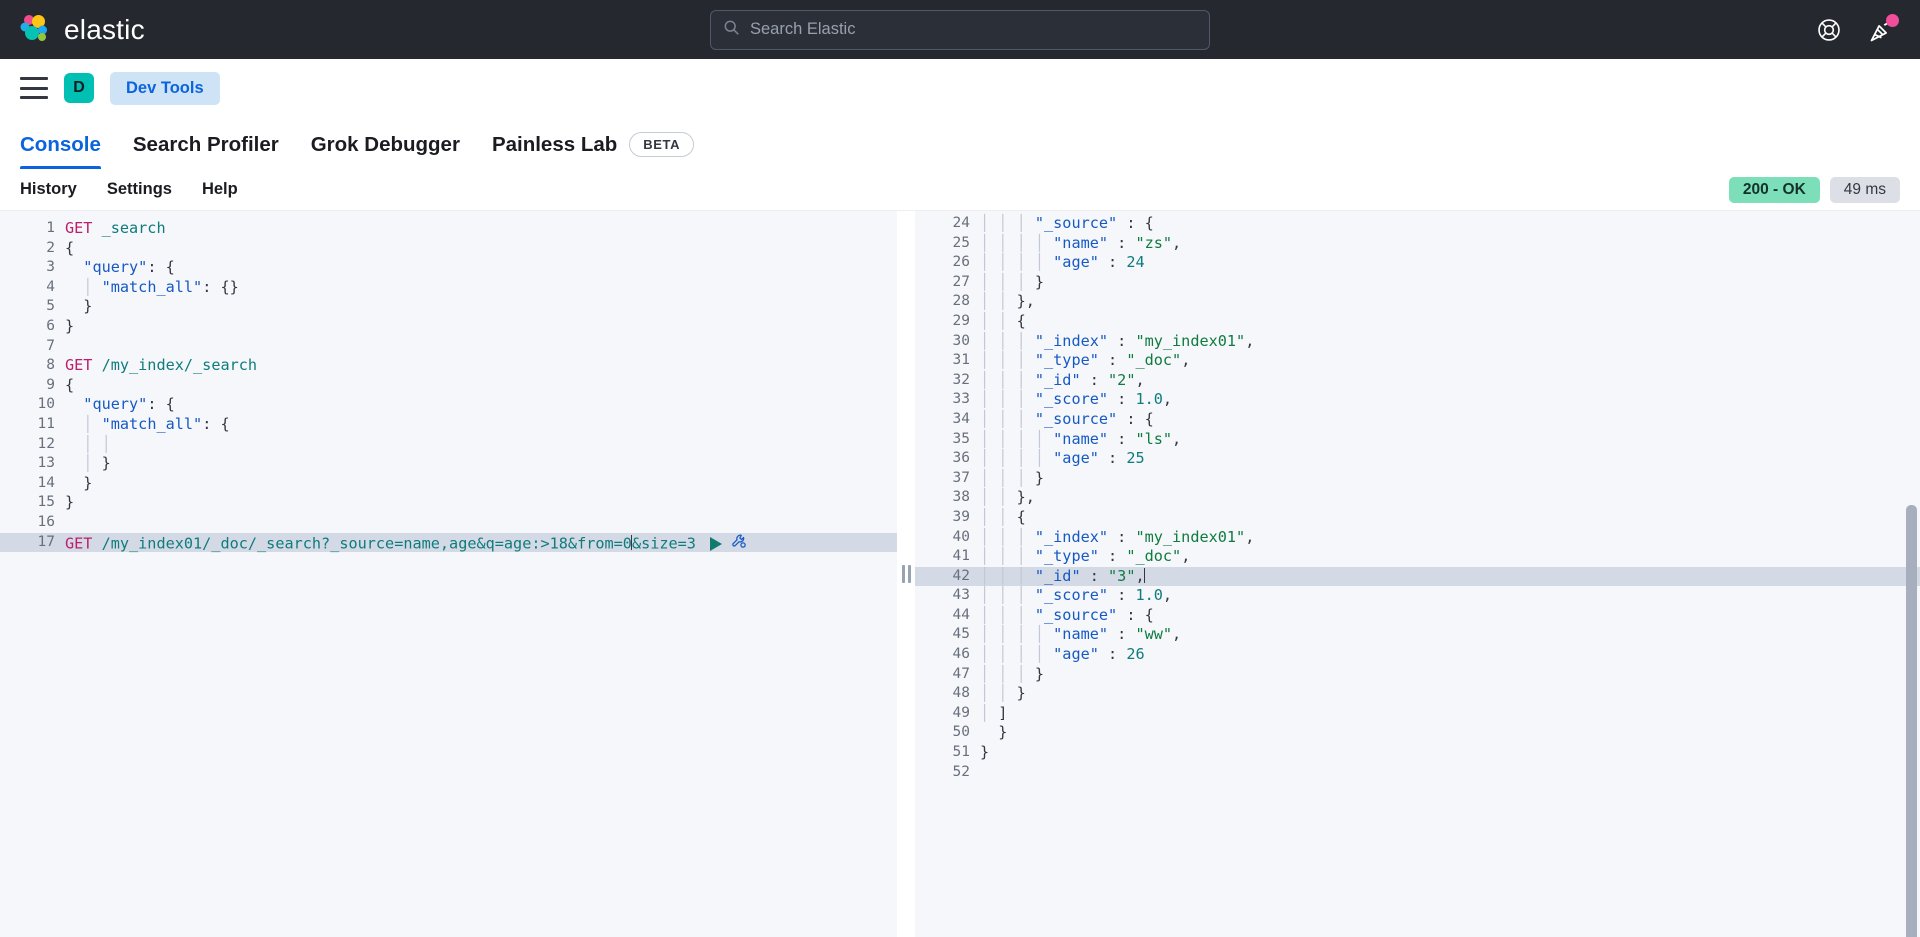 The image size is (1920, 937). I want to click on history-button: History, so click(48, 189).